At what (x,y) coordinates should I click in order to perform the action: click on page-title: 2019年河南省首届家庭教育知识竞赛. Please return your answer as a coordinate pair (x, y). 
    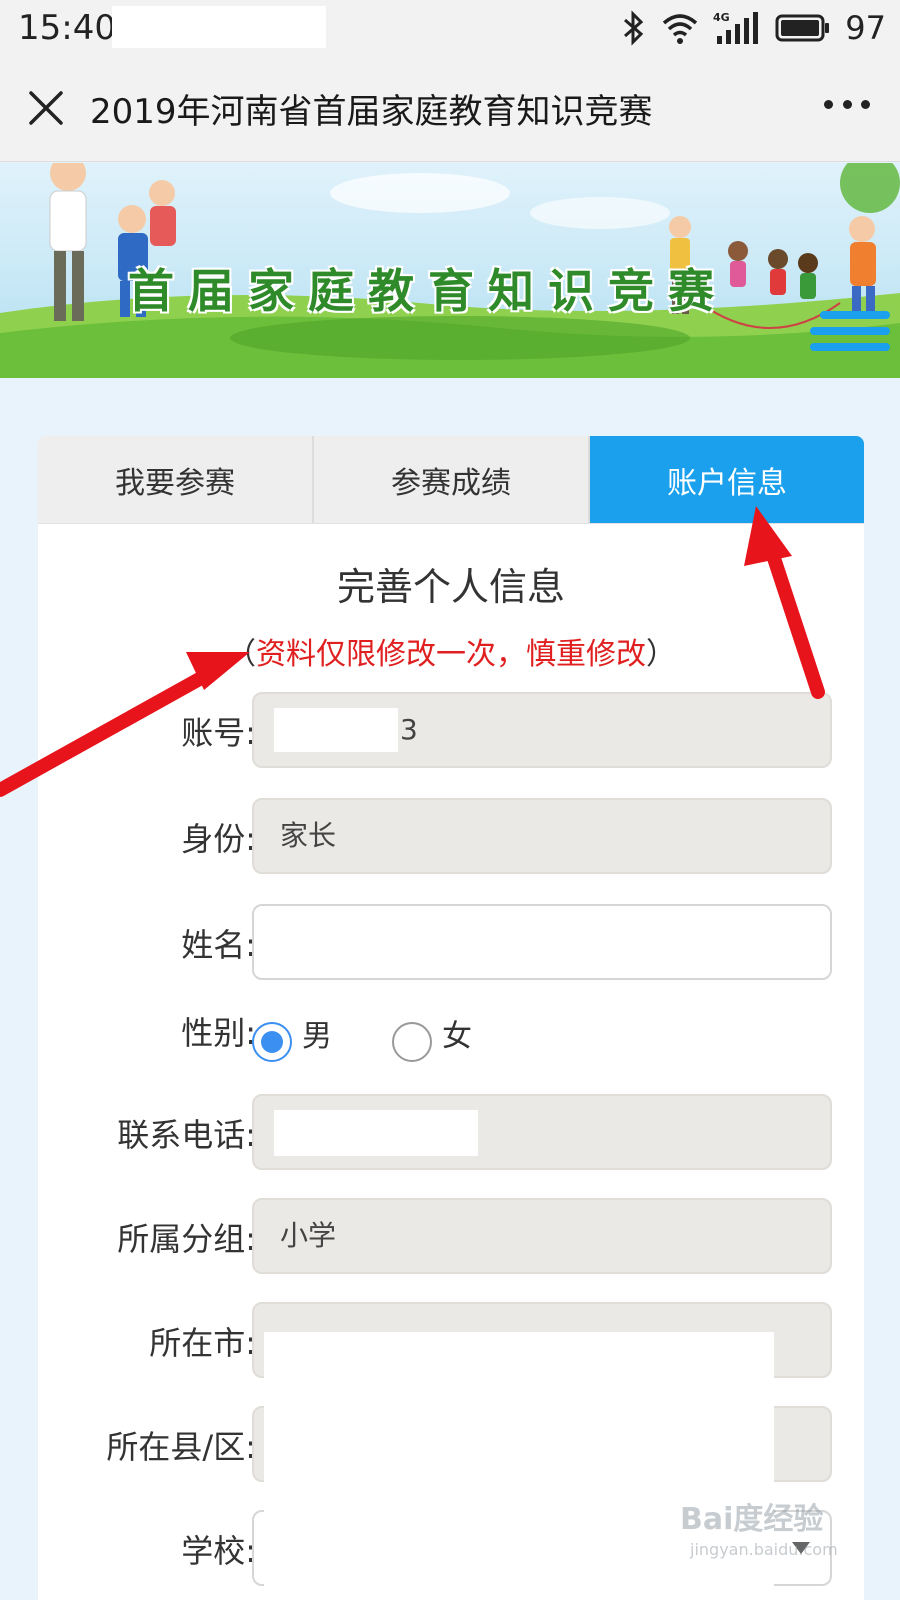
    Looking at the image, I should click on (371, 112).